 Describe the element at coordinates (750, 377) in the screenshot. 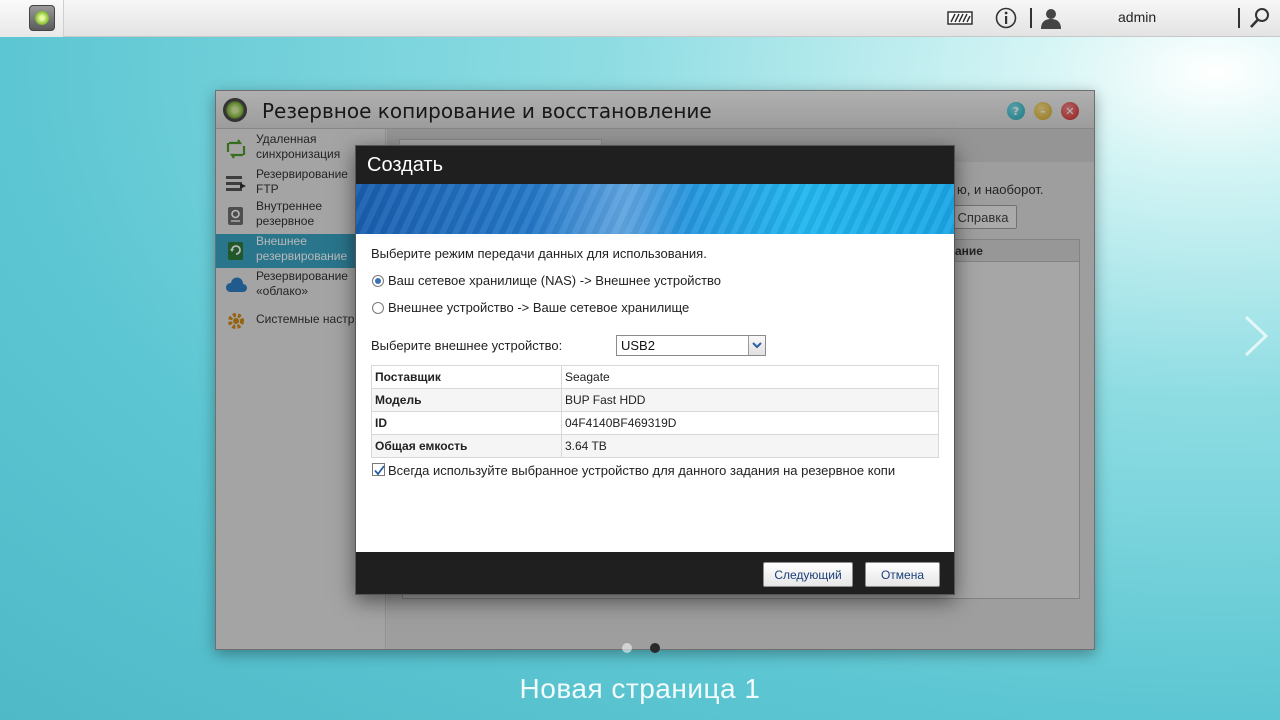

I see `info-value: Seagate` at that location.